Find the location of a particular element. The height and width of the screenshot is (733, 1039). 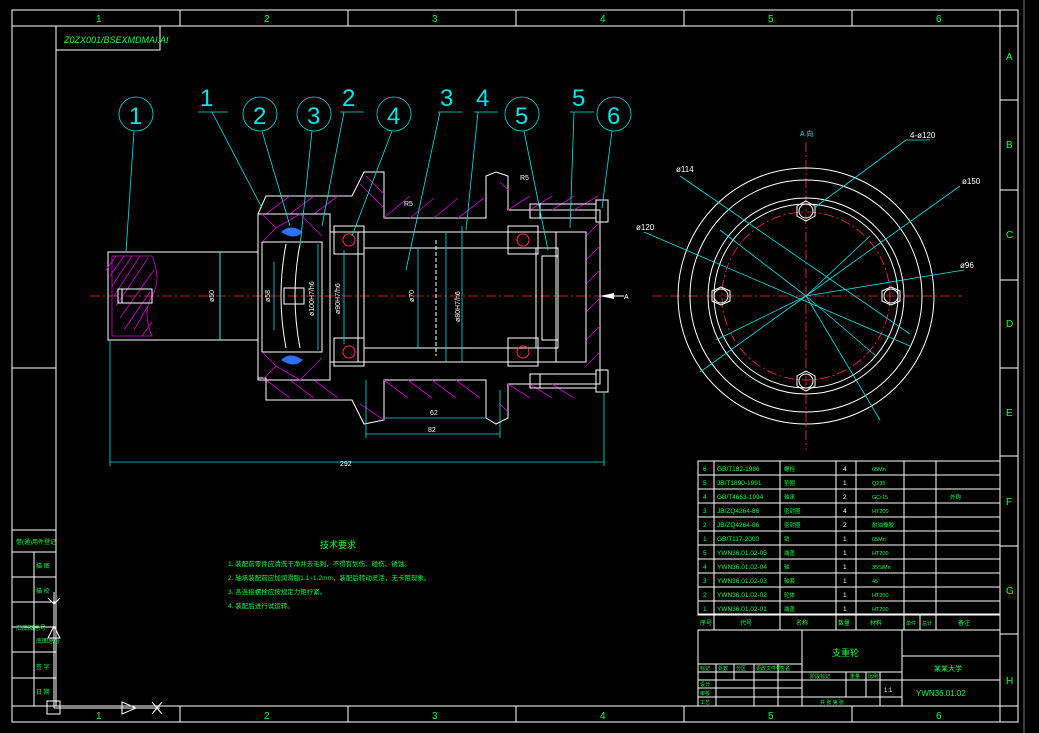

col-label-2-bottom: 2 is located at coordinates (267, 716).